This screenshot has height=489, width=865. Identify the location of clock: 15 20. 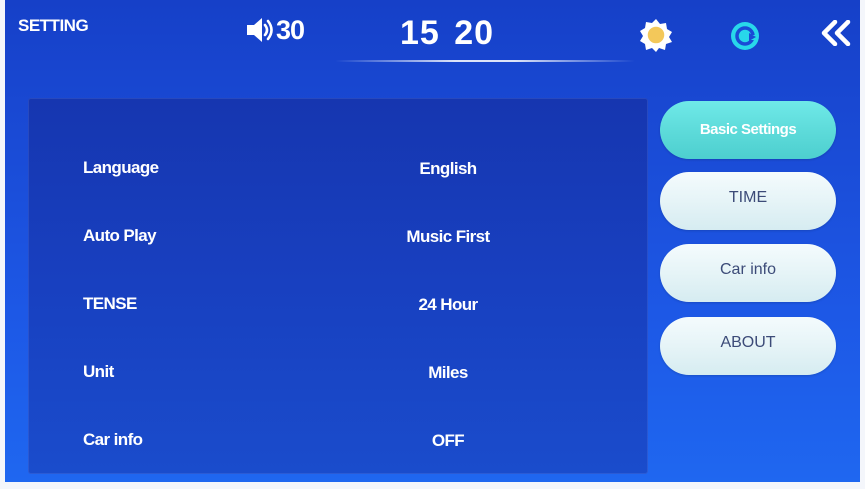
(447, 33).